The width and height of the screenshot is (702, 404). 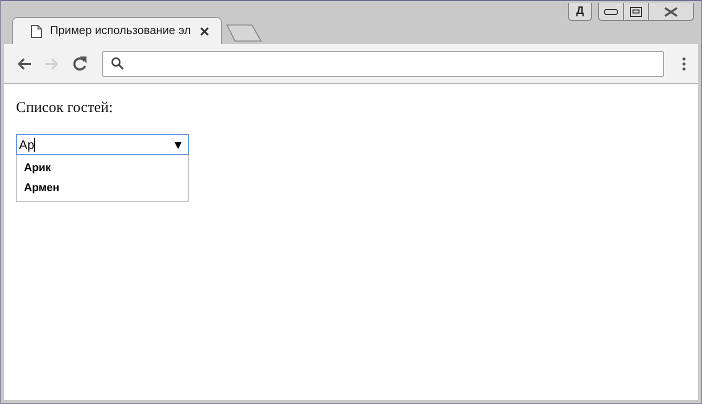 What do you see at coordinates (65, 108) in the screenshot?
I see `field-label: Список гостей:` at bounding box center [65, 108].